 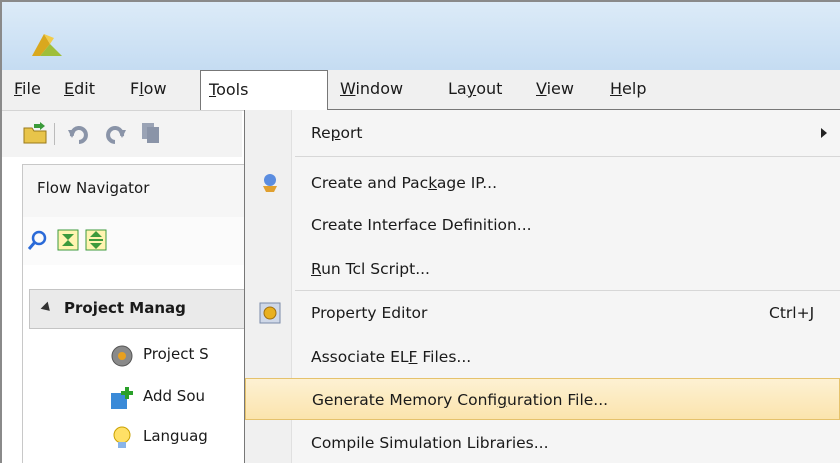 I want to click on flow-navigator-panel: Project Manag Project S Add Sou Languag, so click(x=133, y=364).